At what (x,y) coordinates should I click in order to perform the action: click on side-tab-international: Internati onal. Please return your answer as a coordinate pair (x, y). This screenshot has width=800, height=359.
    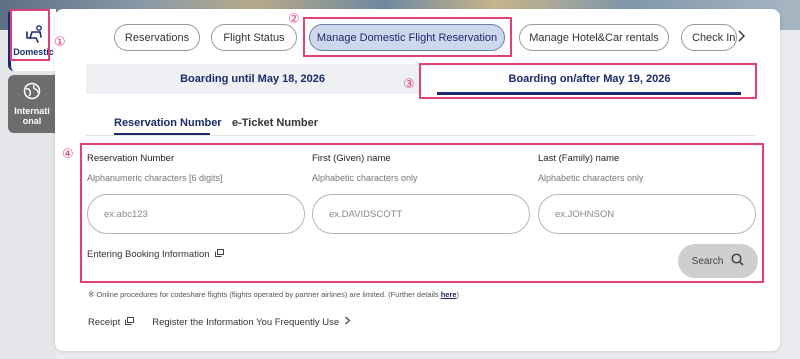
    Looking at the image, I should click on (32, 104).